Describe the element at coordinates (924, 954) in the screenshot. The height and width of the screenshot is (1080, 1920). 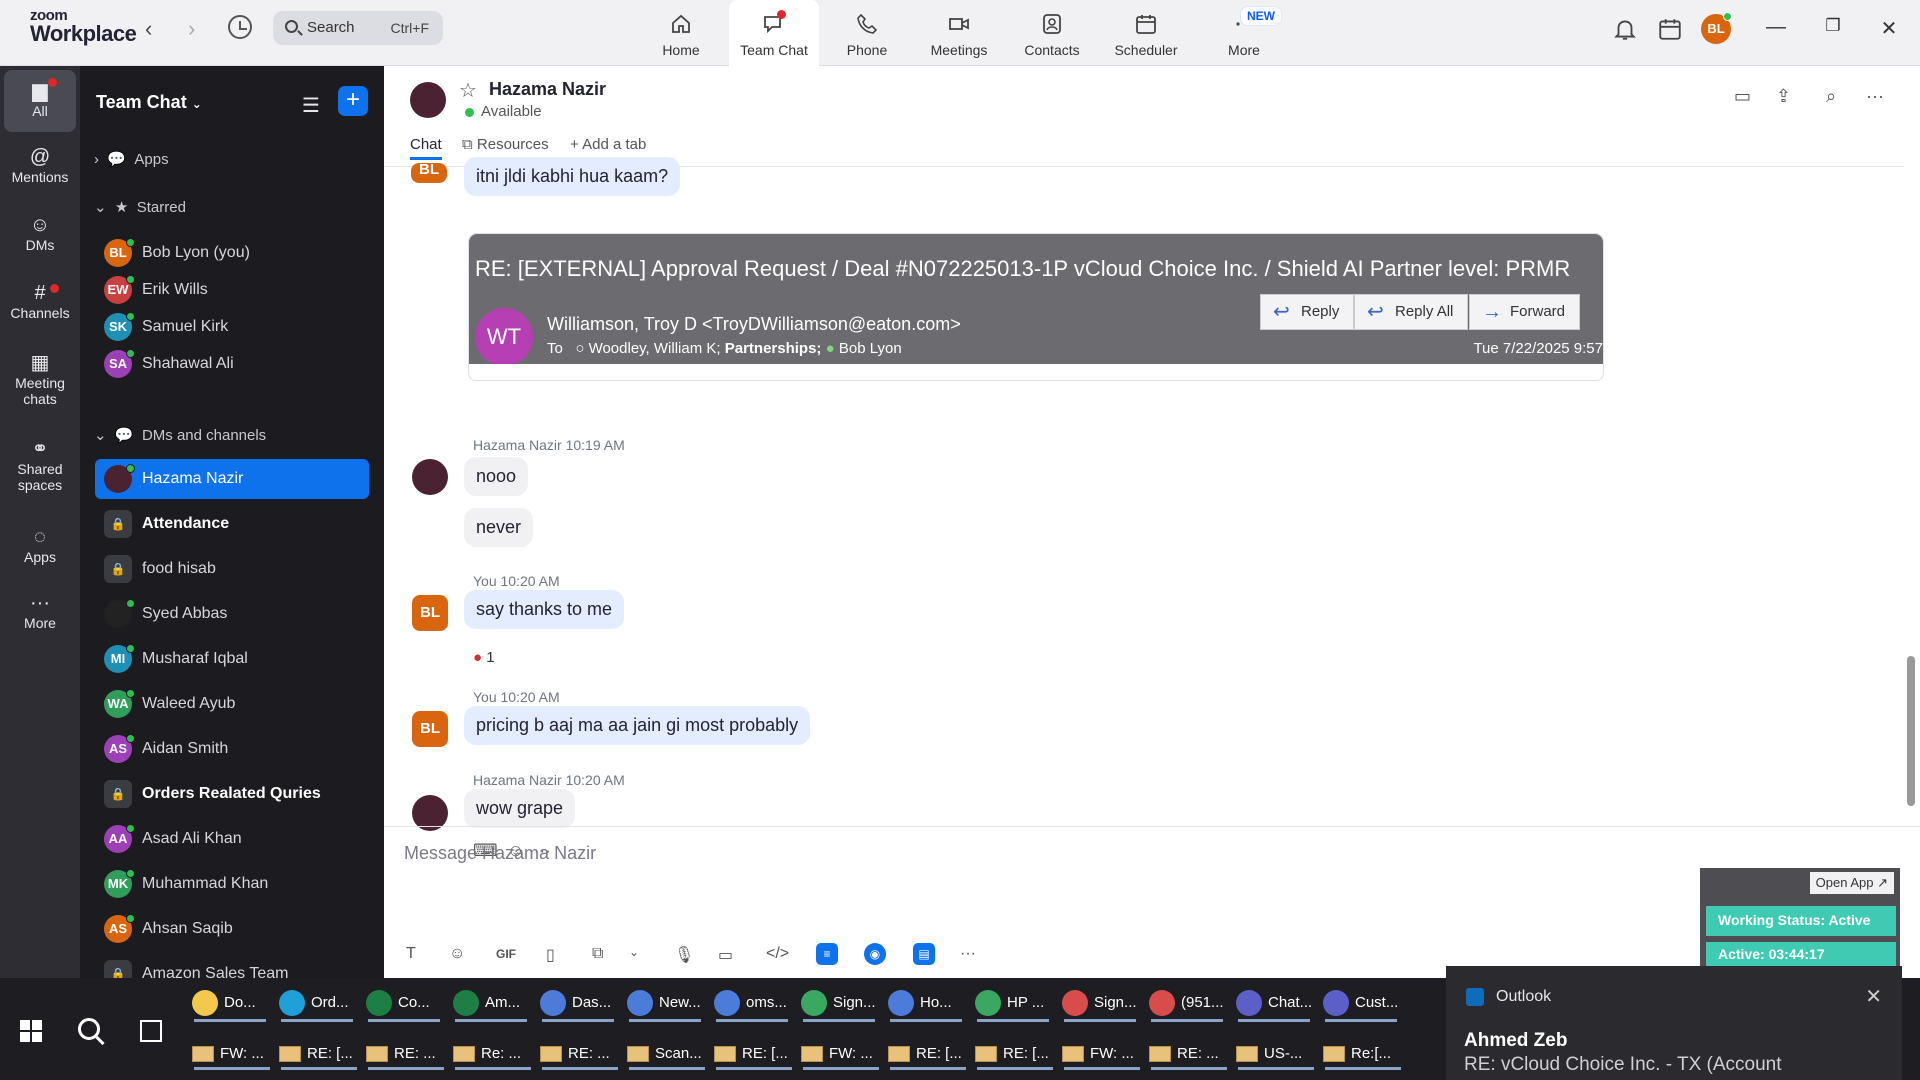
I see `notes-app-icon: ▤` at that location.